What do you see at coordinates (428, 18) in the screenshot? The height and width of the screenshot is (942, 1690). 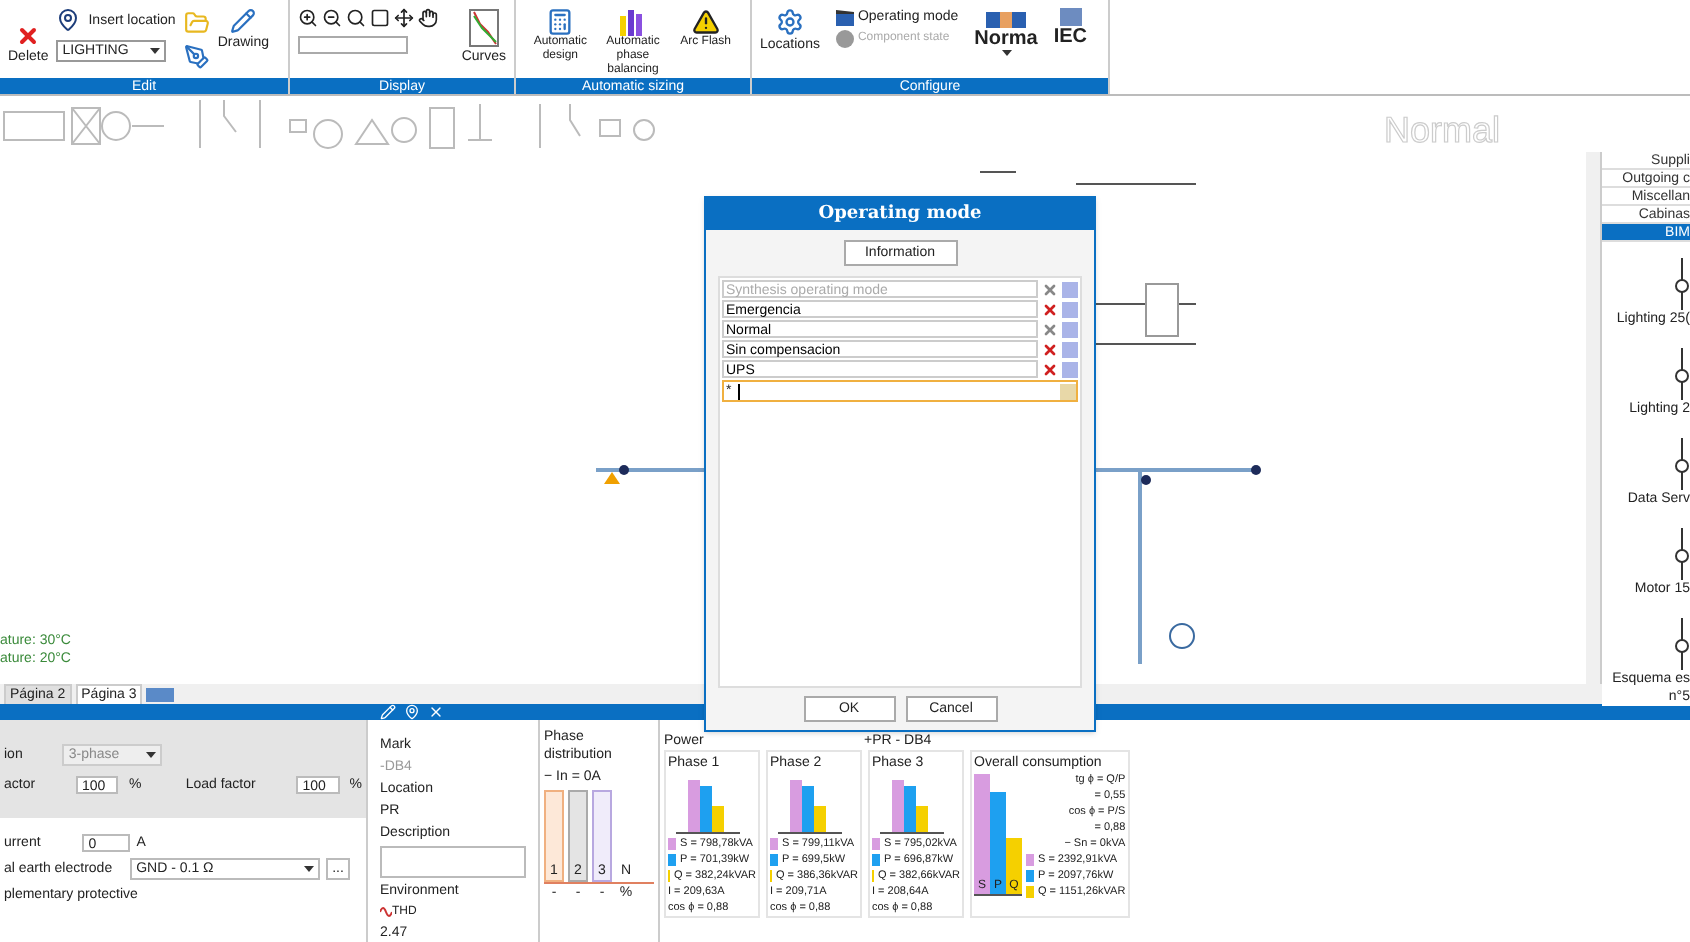 I see `hand-icon` at bounding box center [428, 18].